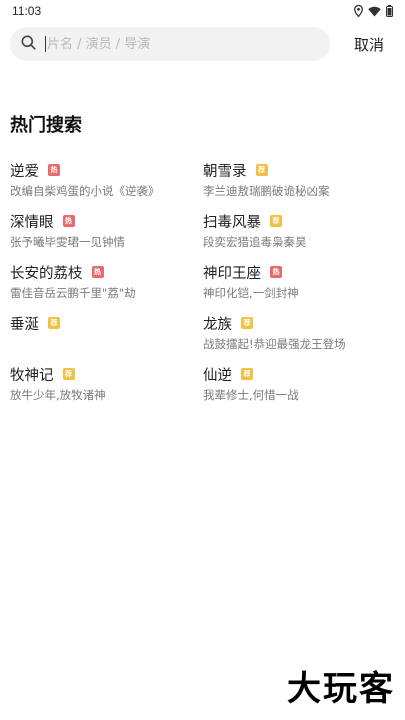  I want to click on hot-item-desc: 段奕宏猎追毒枭秦昊, so click(255, 242).